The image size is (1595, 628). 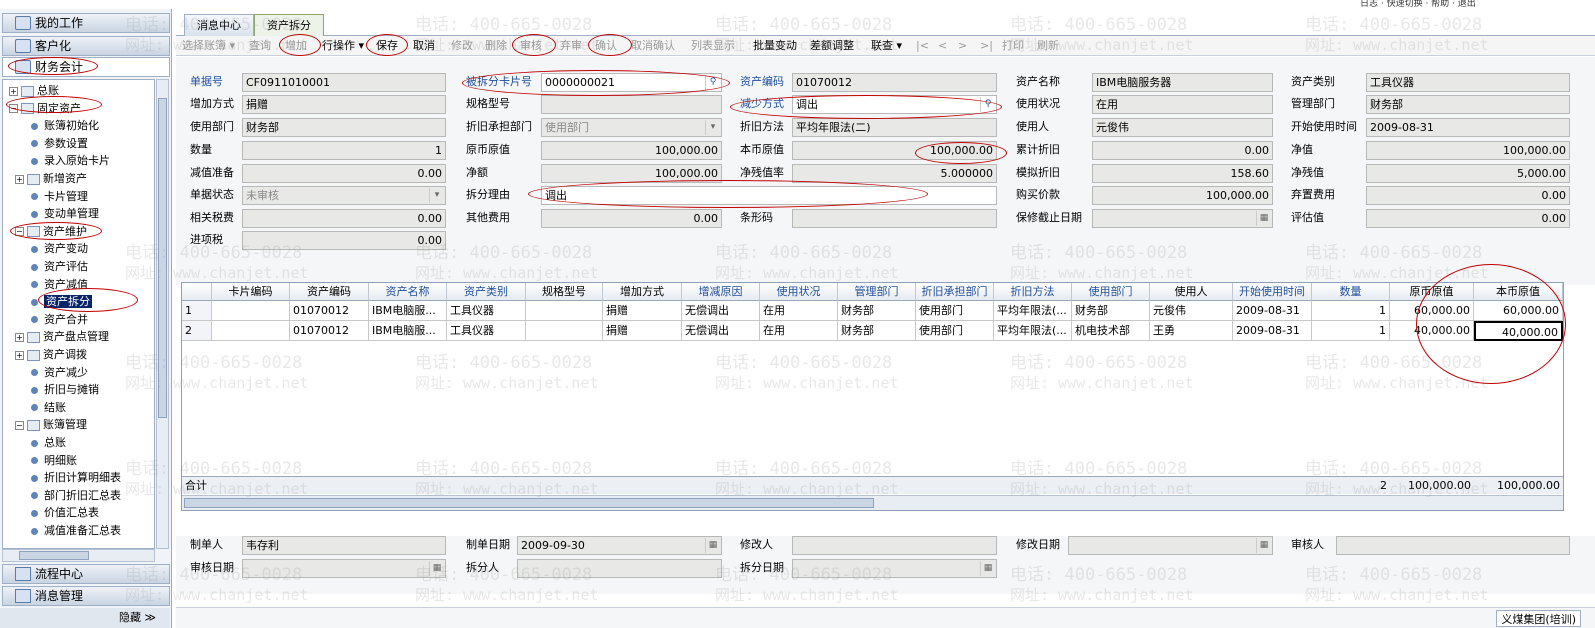 What do you see at coordinates (296, 46) in the screenshot?
I see `toolbar-button: 增加` at bounding box center [296, 46].